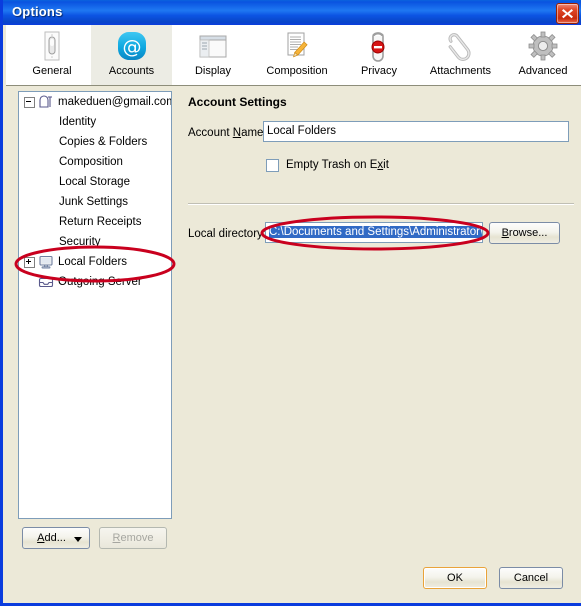  I want to click on tab-accounts: @ Accounts, so click(131, 55).